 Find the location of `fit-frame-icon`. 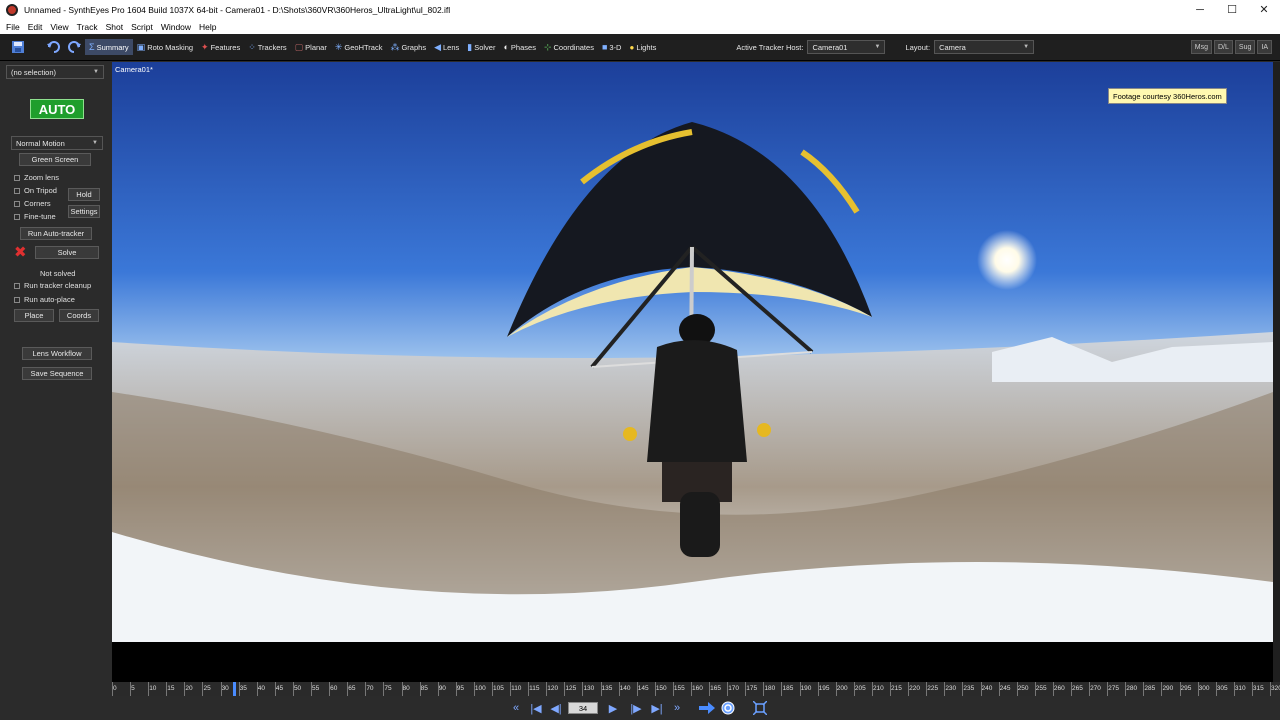

fit-frame-icon is located at coordinates (760, 708).